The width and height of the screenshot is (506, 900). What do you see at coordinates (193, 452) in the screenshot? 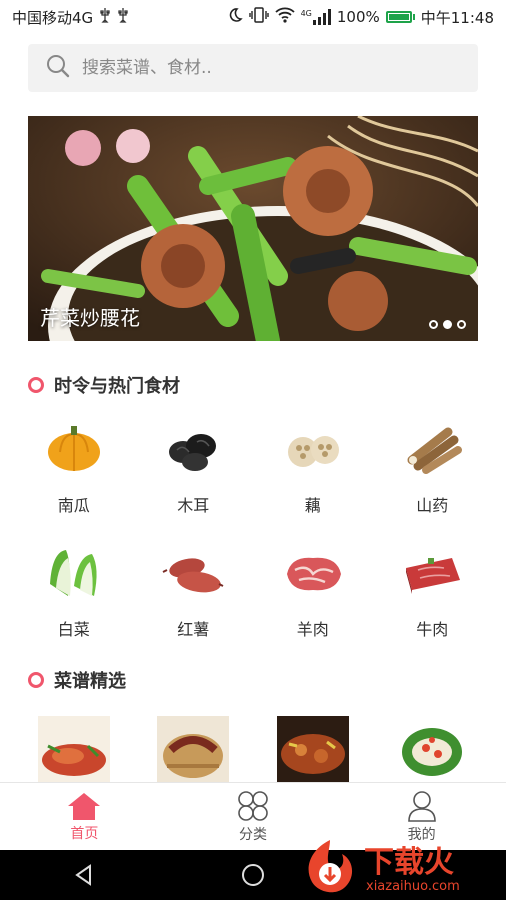
I see `wood-ear-icon` at bounding box center [193, 452].